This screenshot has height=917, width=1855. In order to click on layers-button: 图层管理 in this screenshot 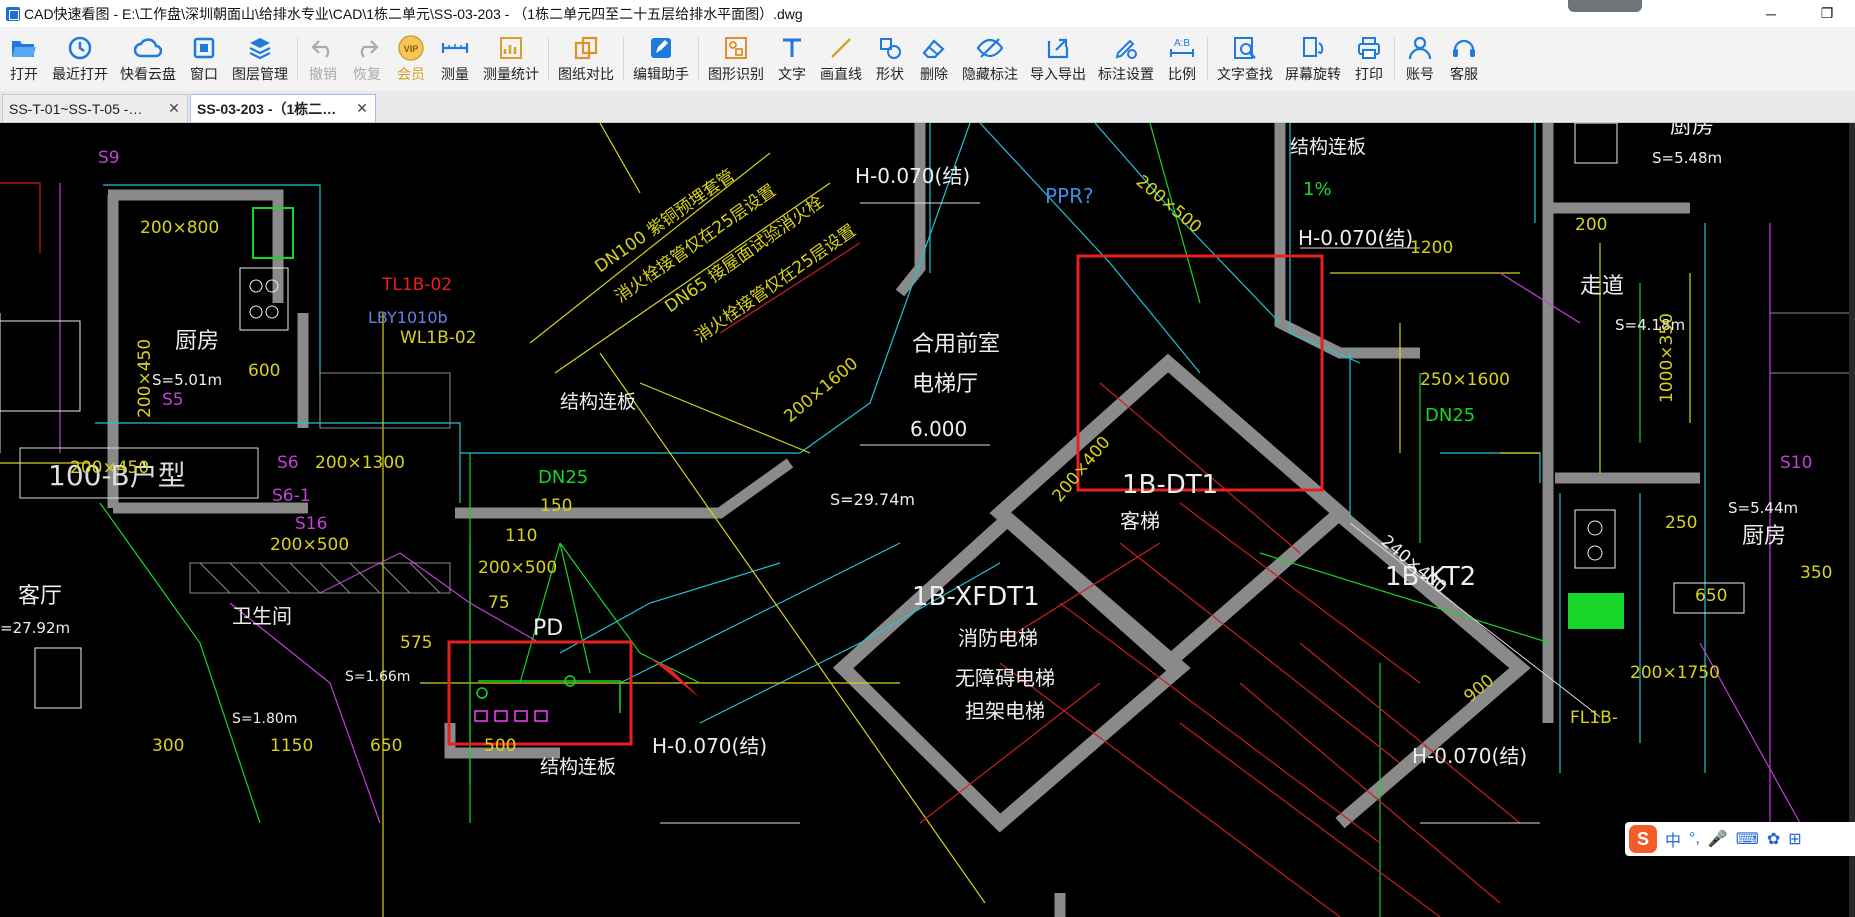, I will do `click(260, 59)`.